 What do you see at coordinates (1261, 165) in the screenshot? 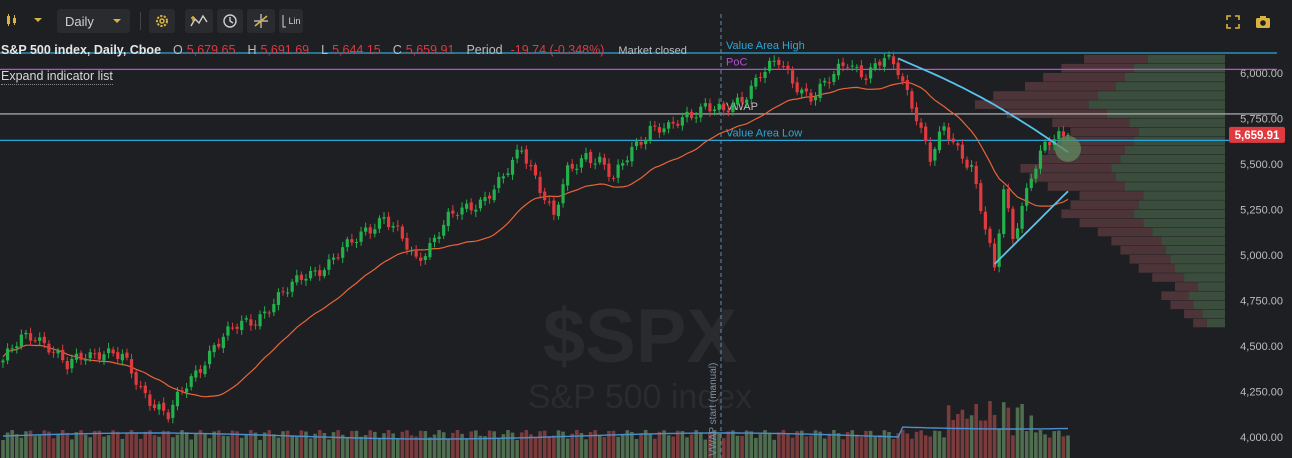
I see `y-tick-label: 5,500.00` at bounding box center [1261, 165].